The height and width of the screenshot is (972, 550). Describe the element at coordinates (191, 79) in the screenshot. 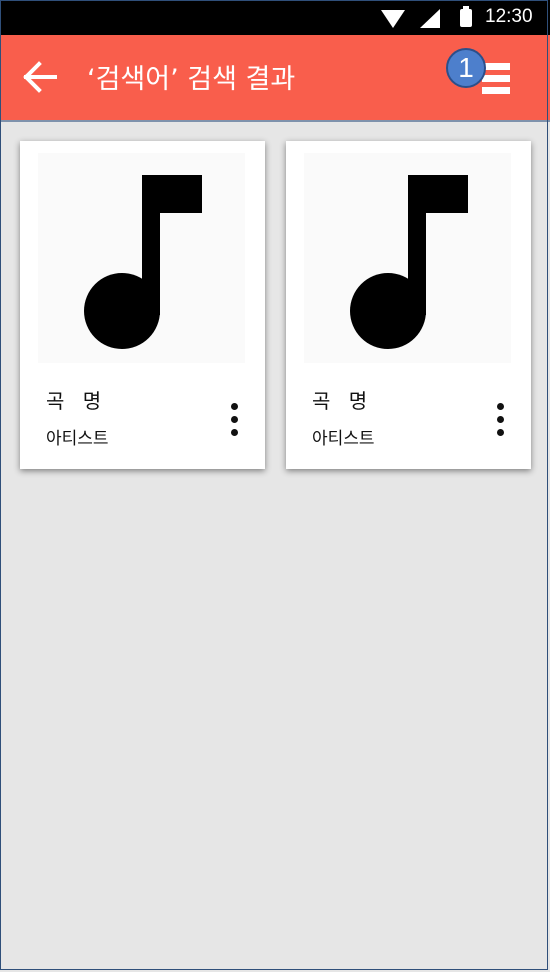

I see `page-title: ‘검색어’ 검색 결과` at that location.